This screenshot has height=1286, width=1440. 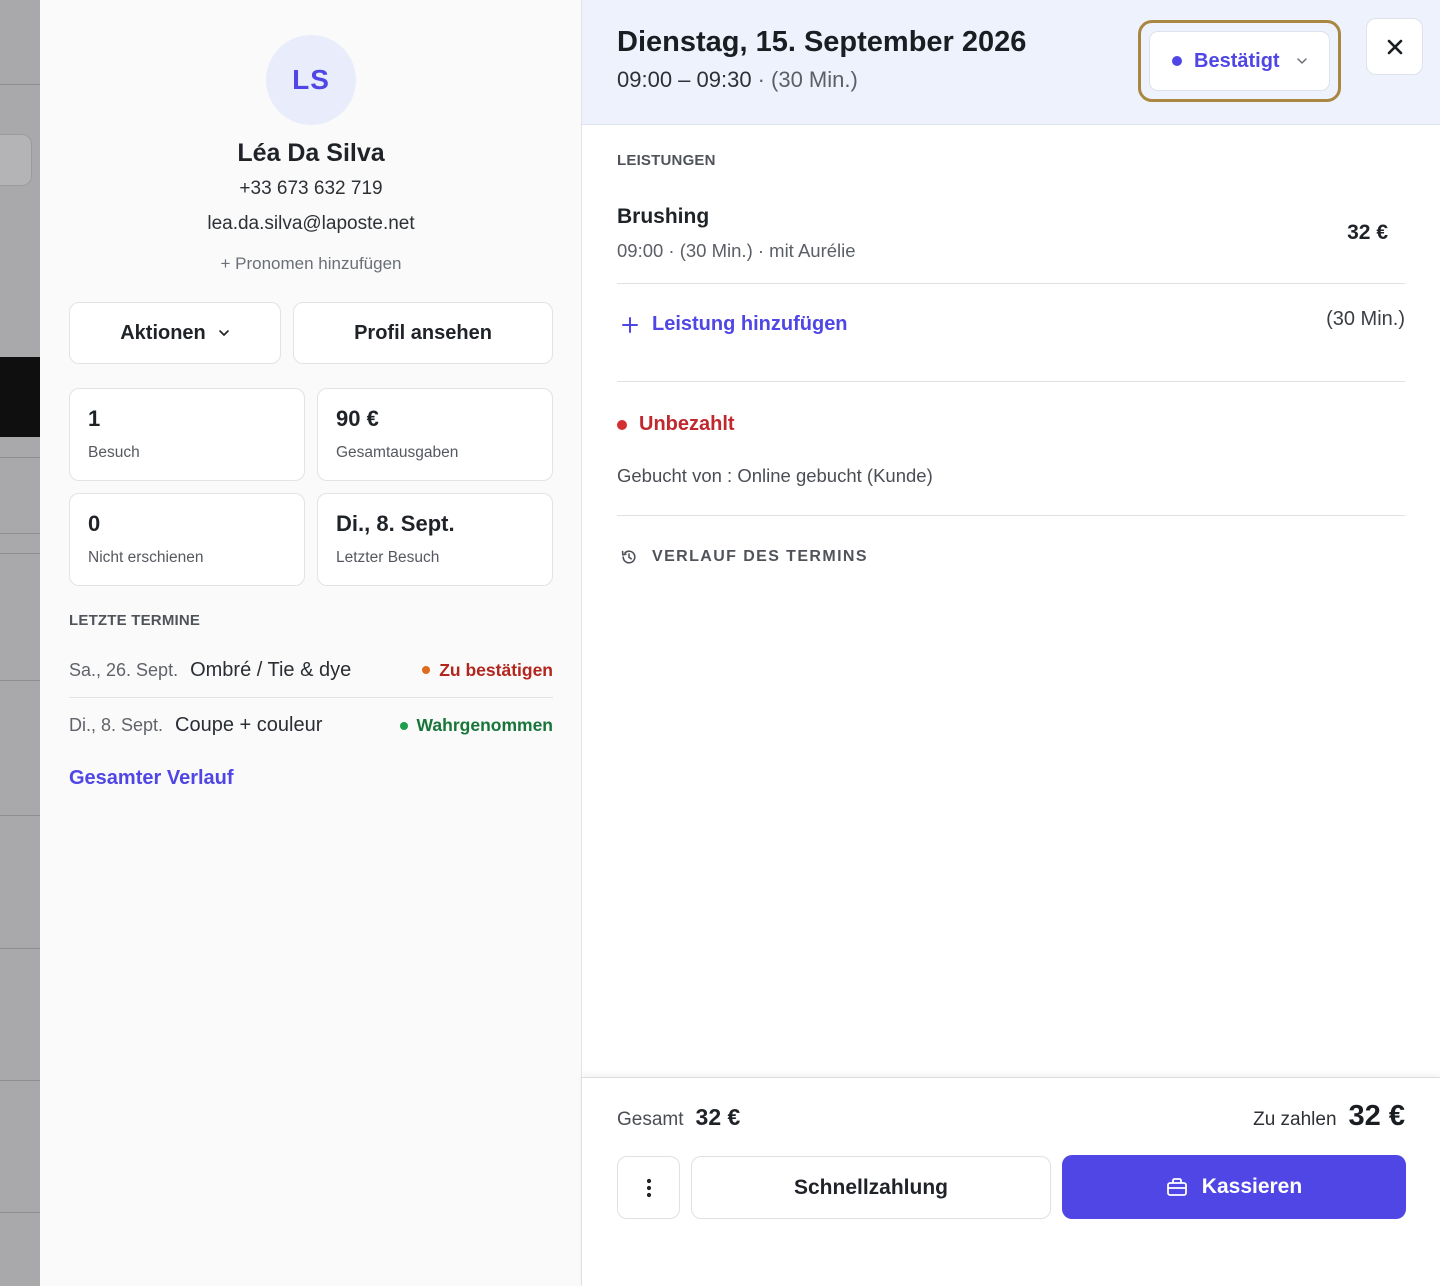 What do you see at coordinates (187, 539) in the screenshot?
I see `stat-card-no-shows: 0 Nicht erschienen` at bounding box center [187, 539].